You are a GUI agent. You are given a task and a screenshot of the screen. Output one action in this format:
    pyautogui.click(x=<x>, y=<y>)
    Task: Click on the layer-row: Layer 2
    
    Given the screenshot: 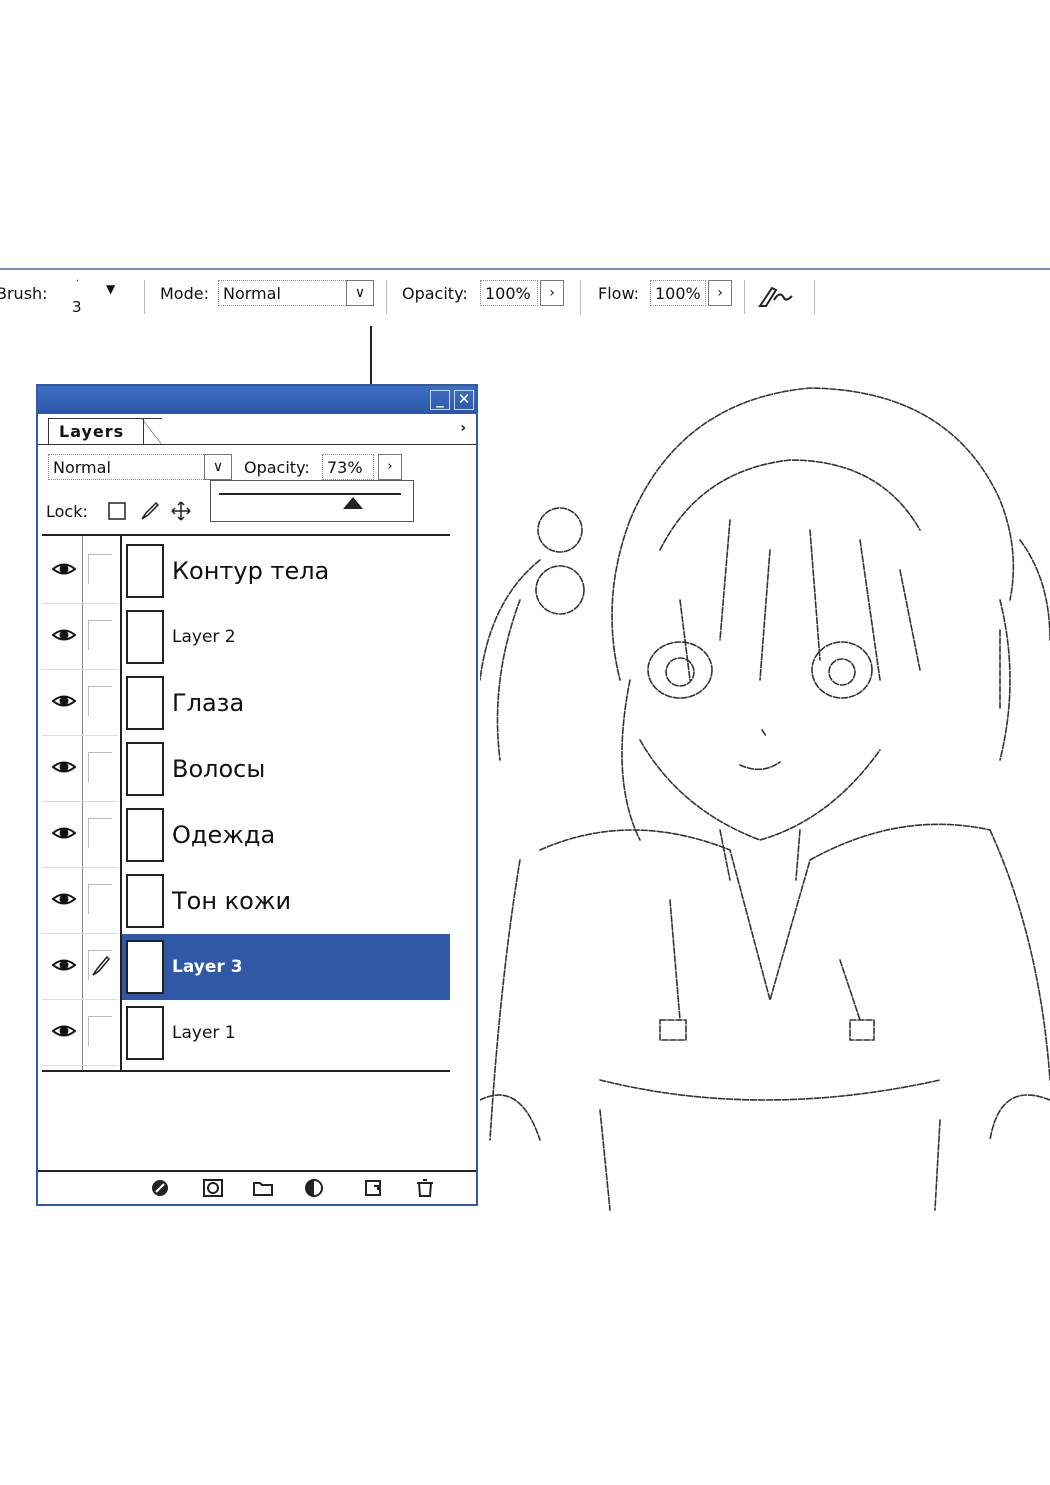 What is the action you would take?
    pyautogui.click(x=246, y=637)
    